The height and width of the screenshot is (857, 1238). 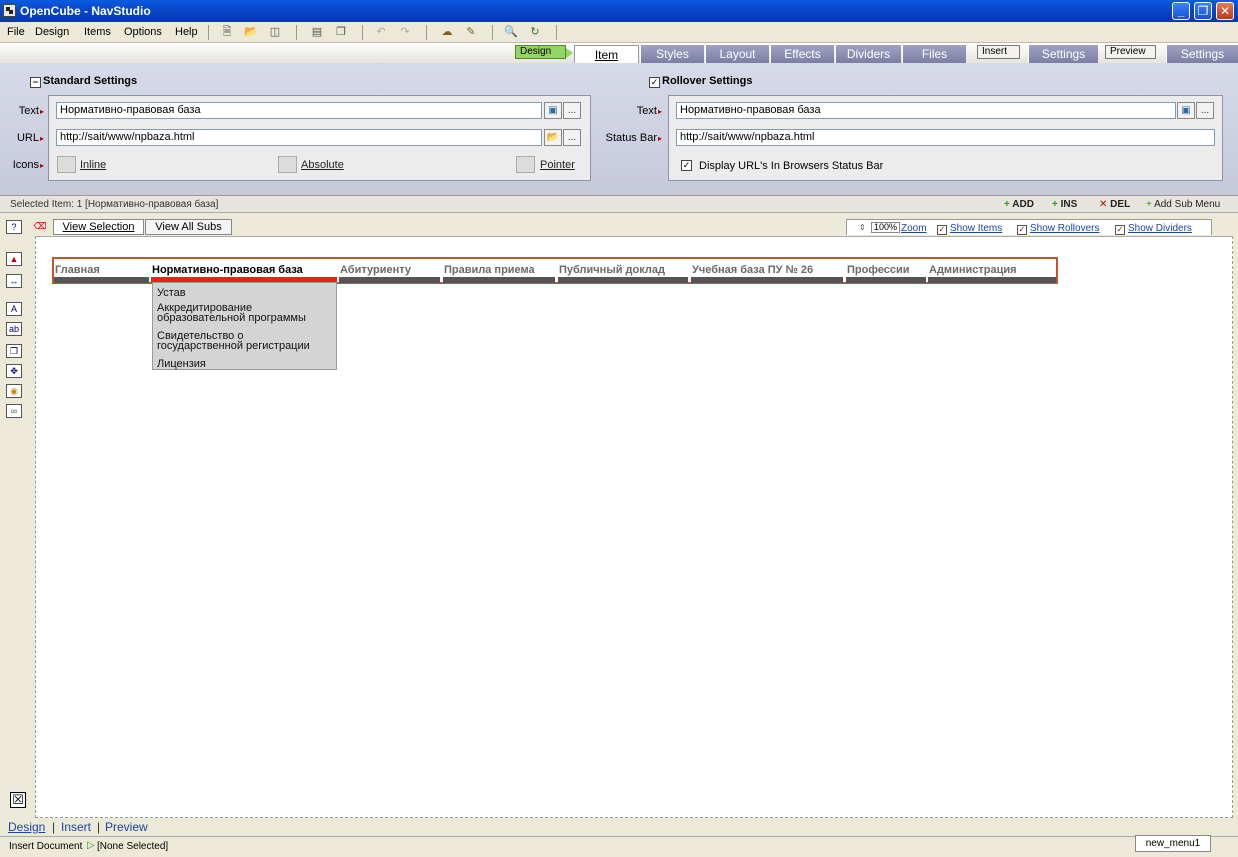 What do you see at coordinates (14, 329) in the screenshot?
I see `edit-text-icon: ab` at bounding box center [14, 329].